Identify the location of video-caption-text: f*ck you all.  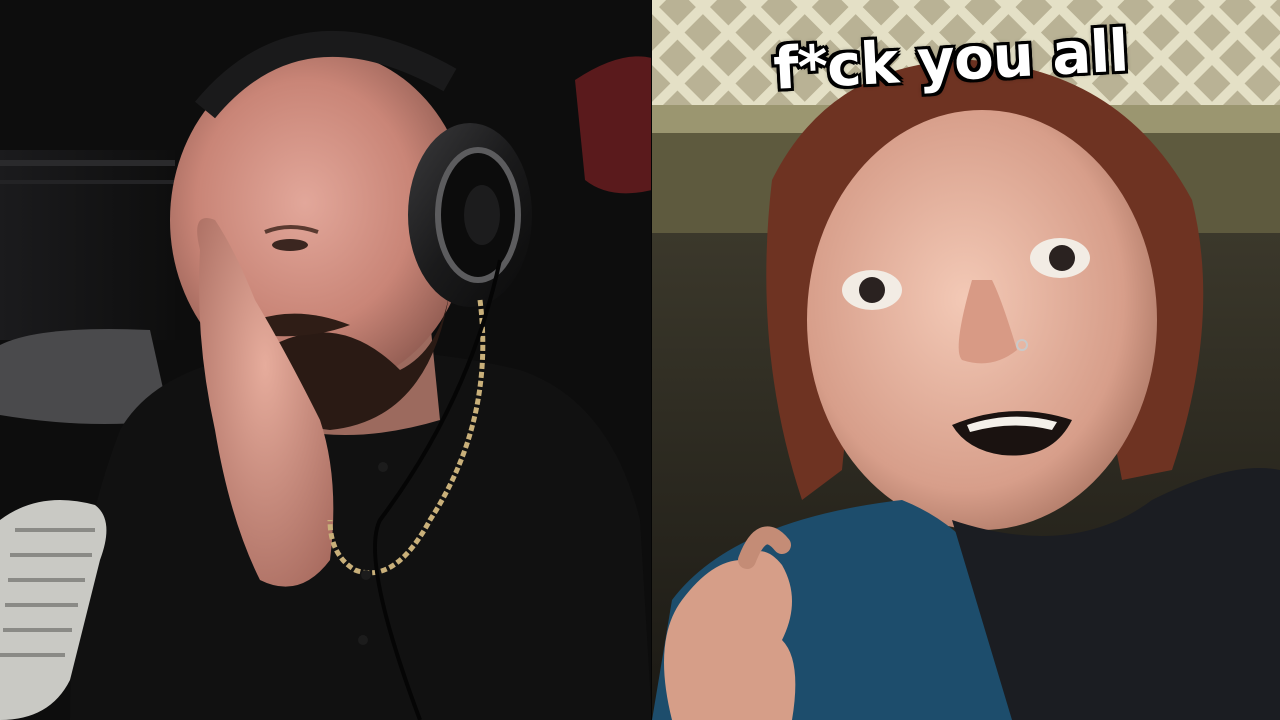
(950, 59).